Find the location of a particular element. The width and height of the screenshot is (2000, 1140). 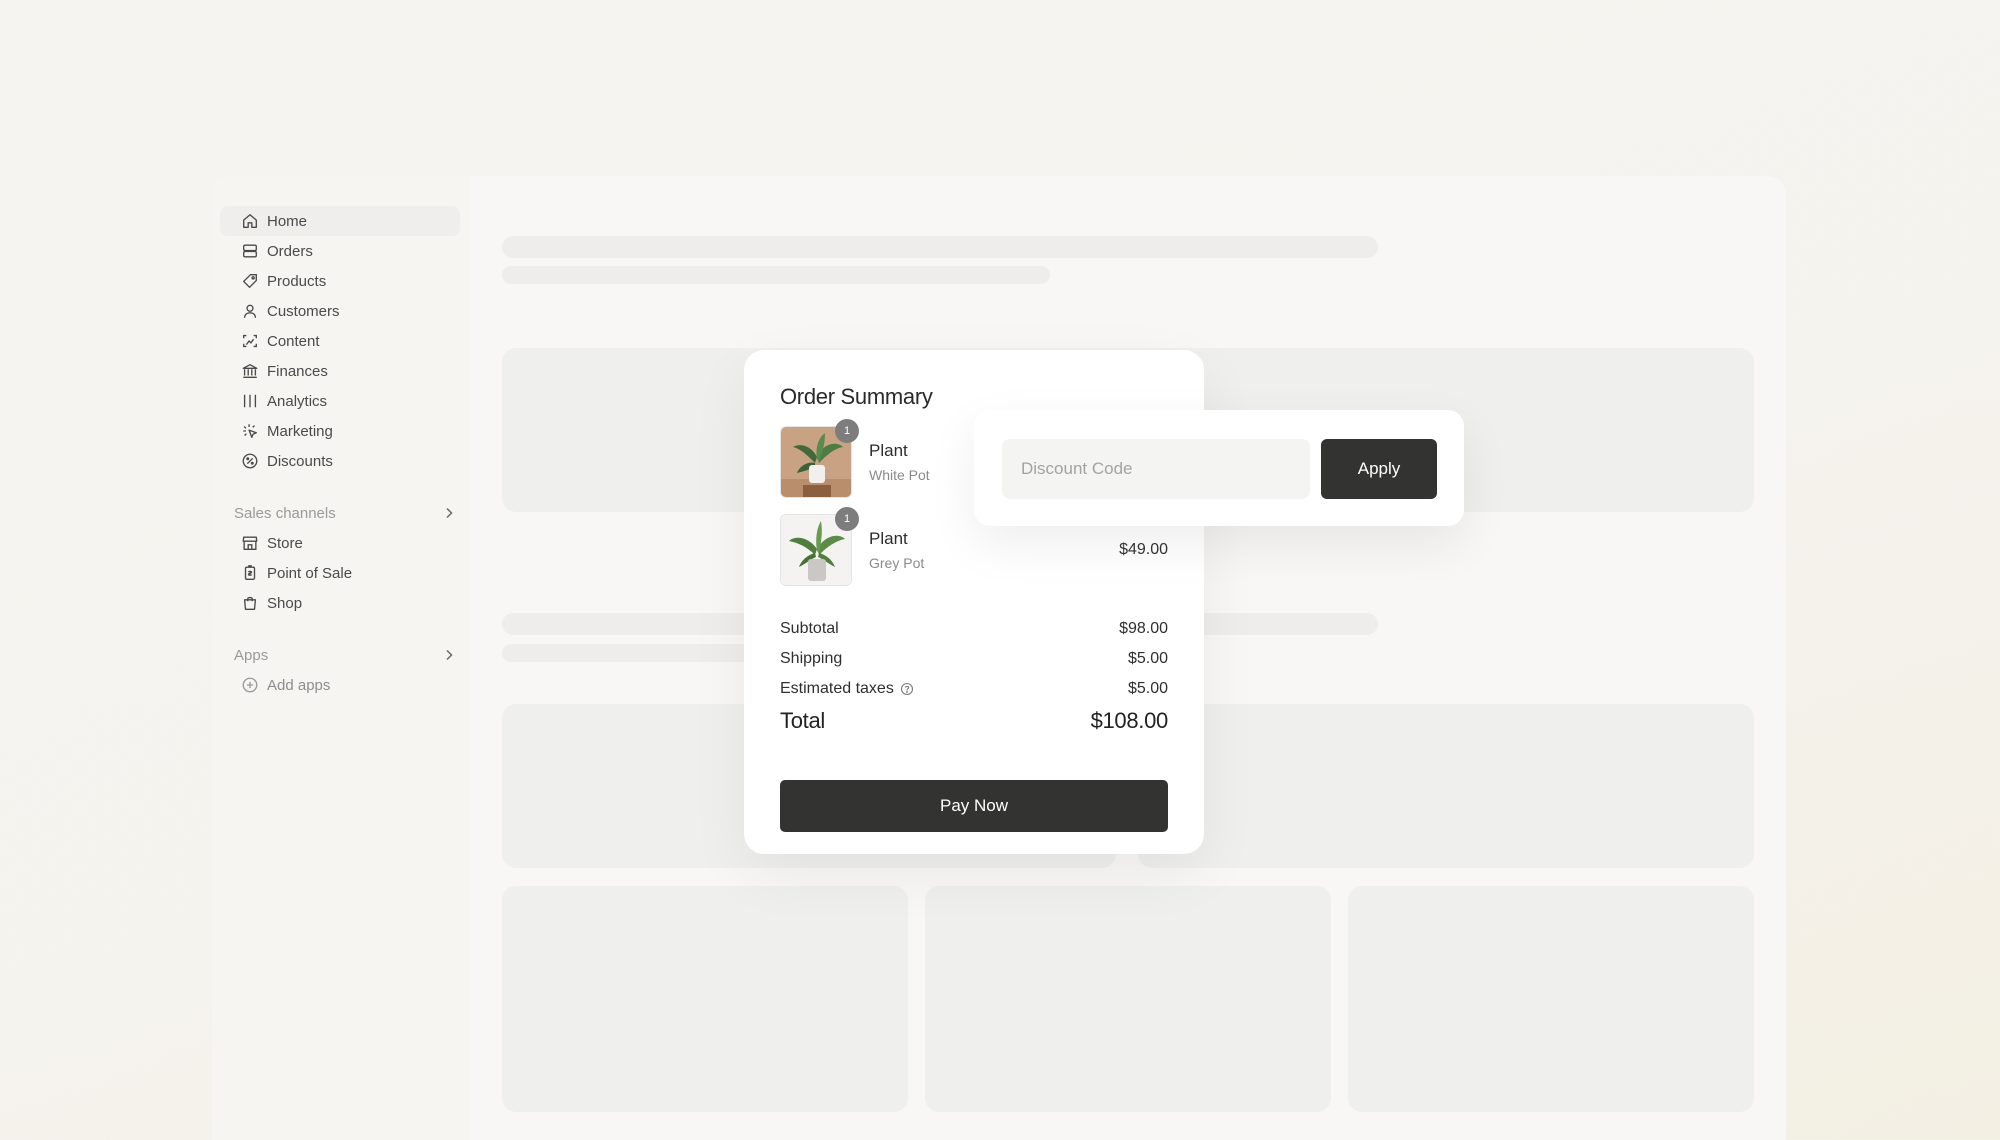

taxes-row: Estimated taxes $5.00 is located at coordinates (974, 689).